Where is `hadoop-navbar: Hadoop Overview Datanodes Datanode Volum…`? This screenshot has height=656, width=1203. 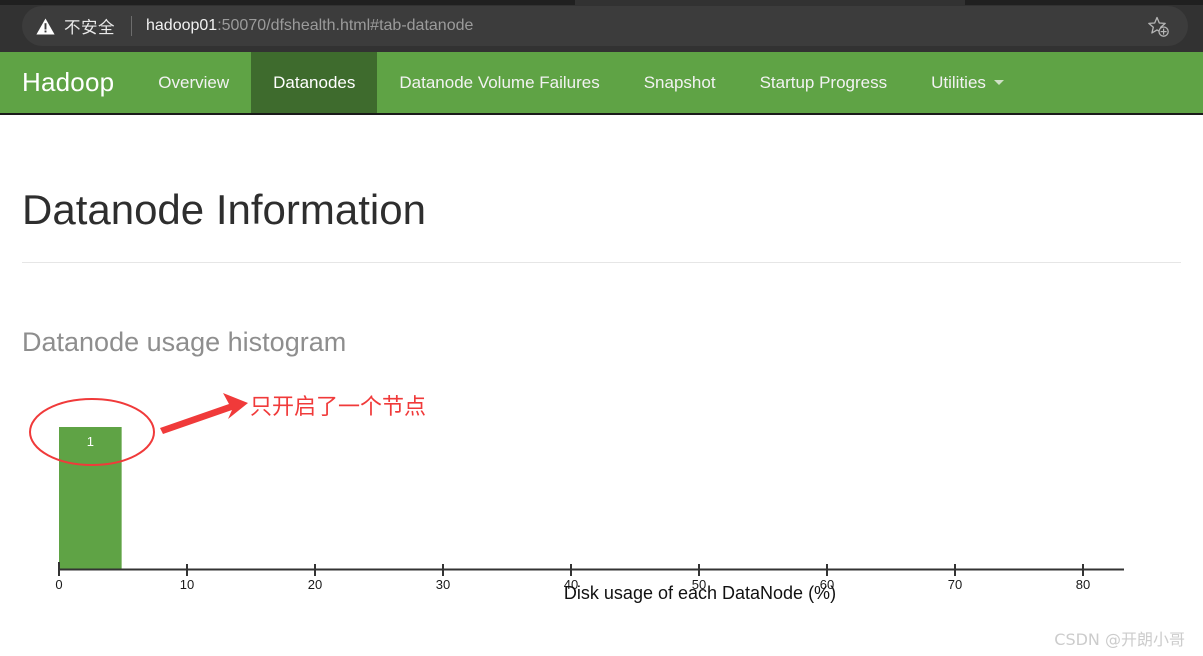
hadoop-navbar: Hadoop Overview Datanodes Datanode Volum… is located at coordinates (601, 83).